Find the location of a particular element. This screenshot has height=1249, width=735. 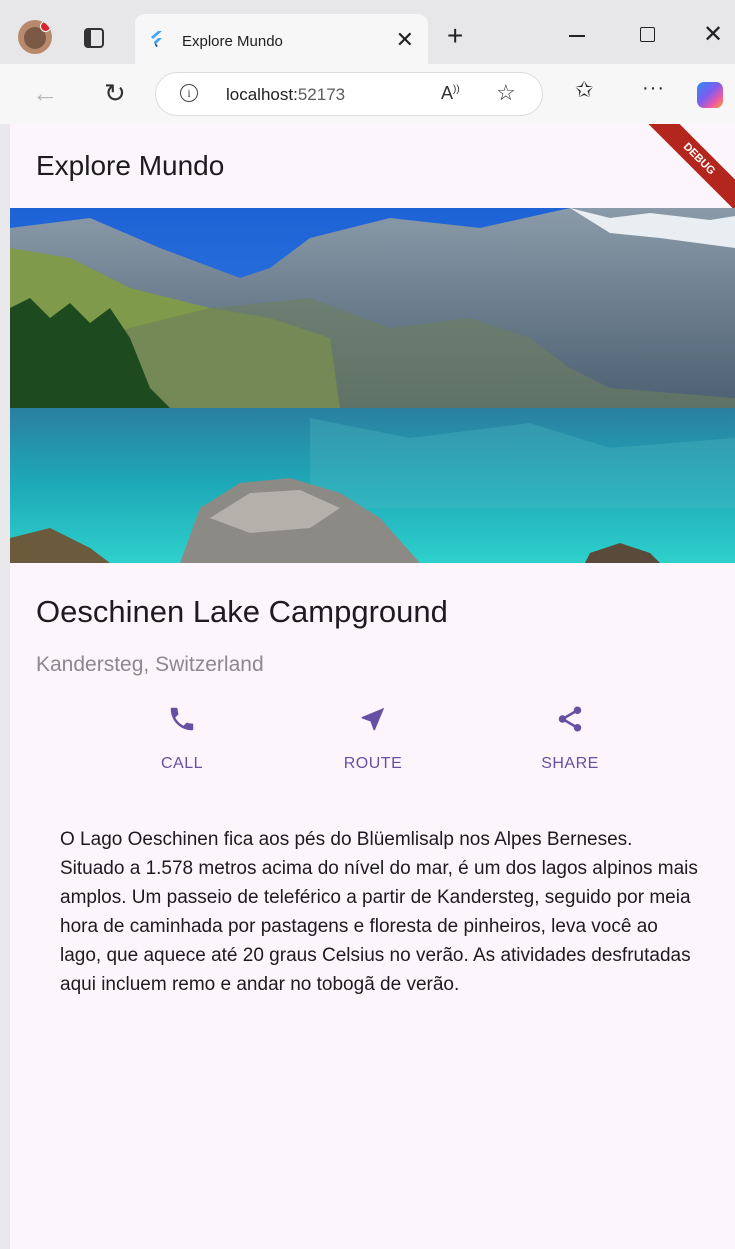

call-label: CALL is located at coordinates (182, 763).